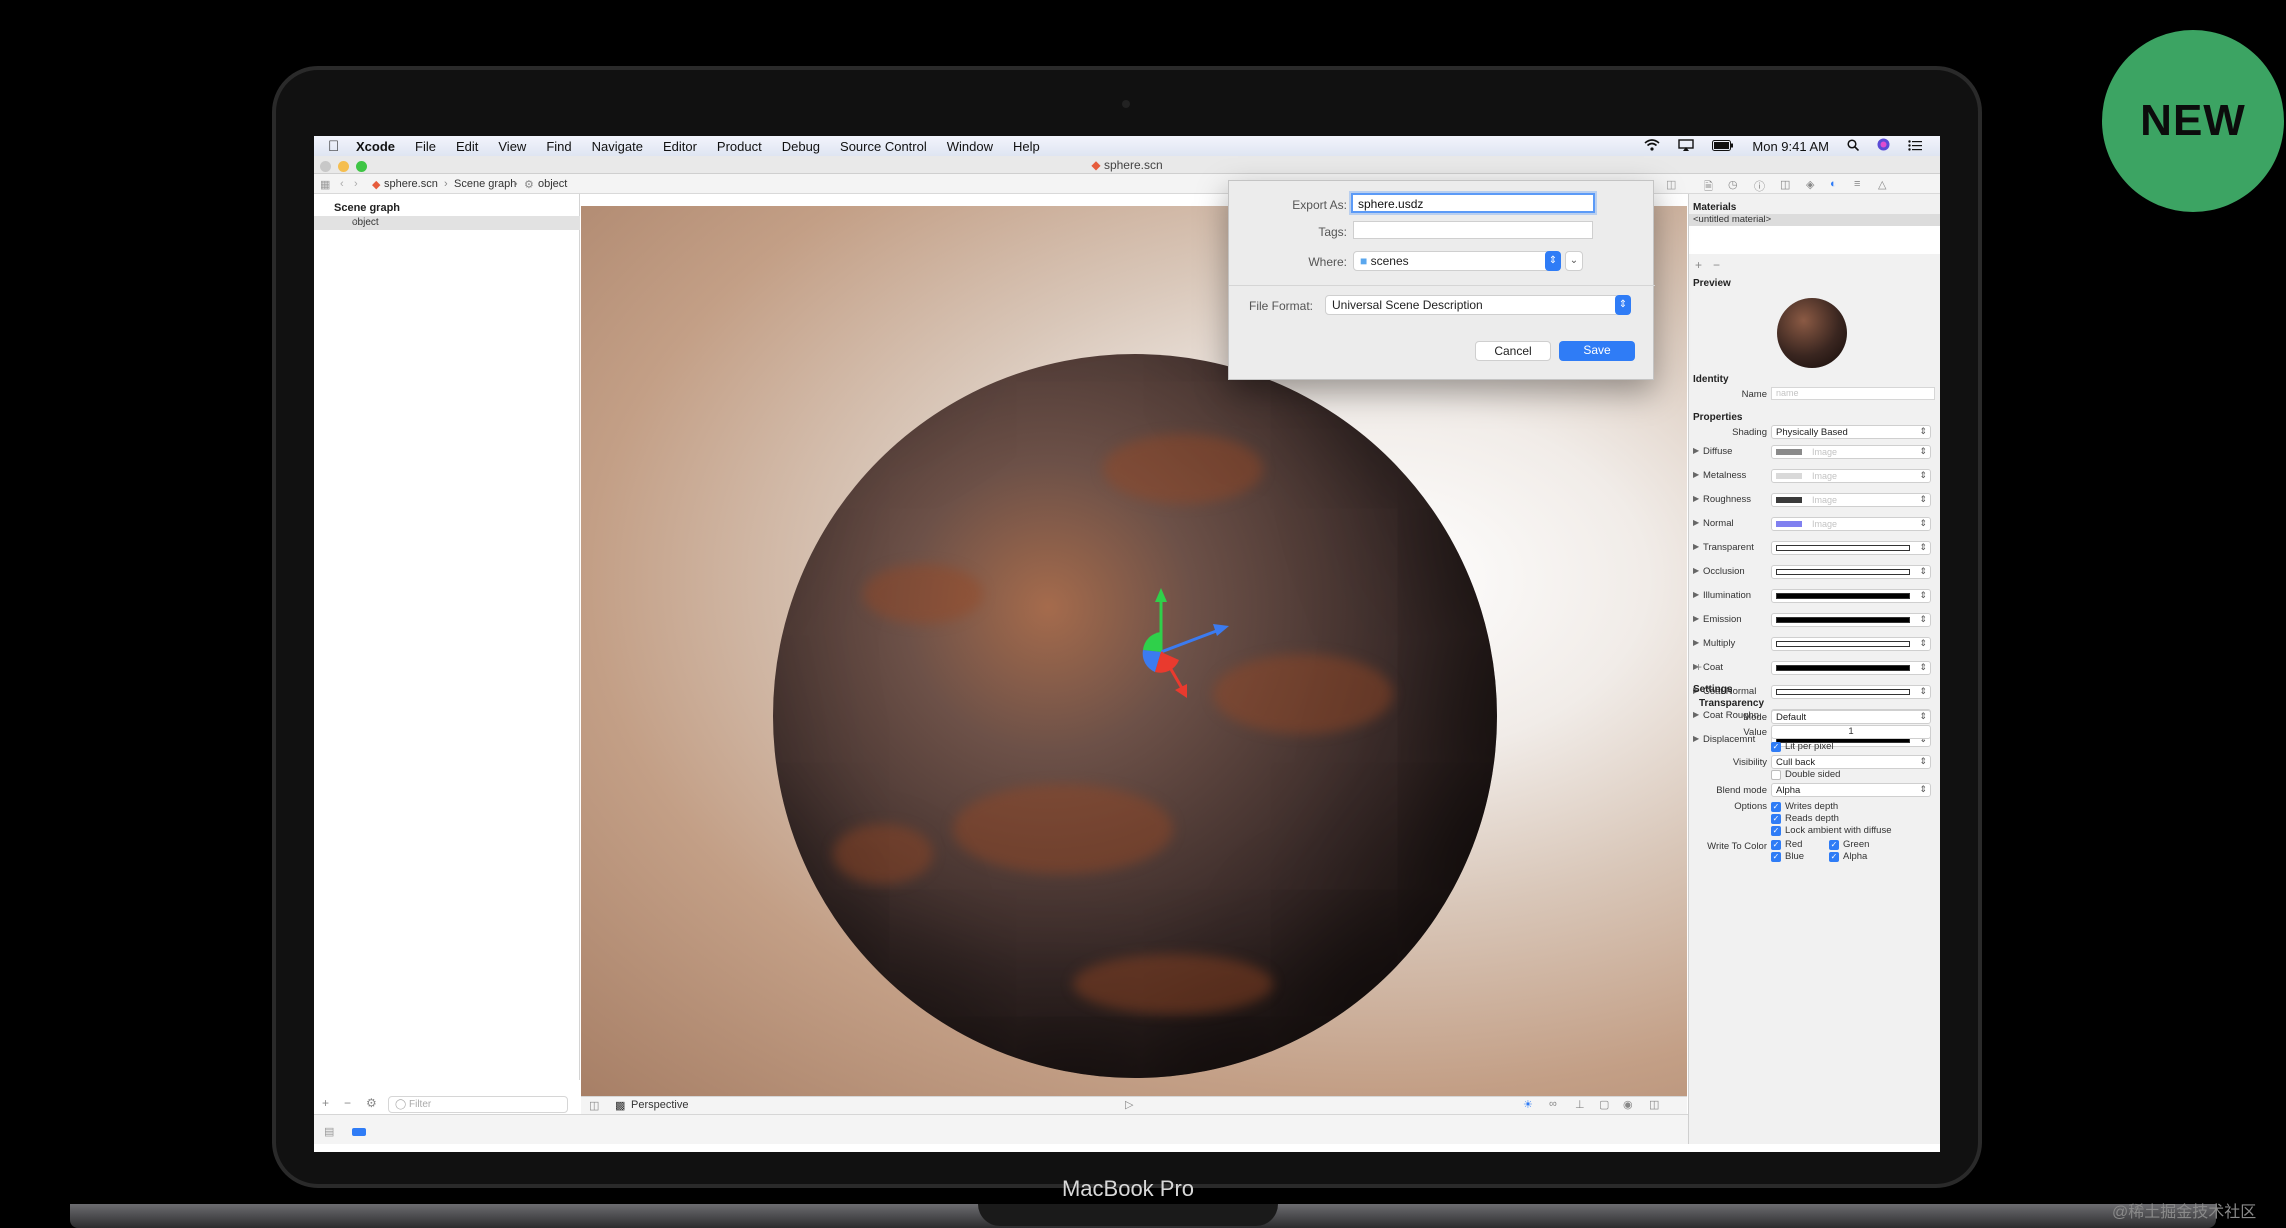 This screenshot has height=1228, width=2286. I want to click on battery-icon, so click(1723, 146).